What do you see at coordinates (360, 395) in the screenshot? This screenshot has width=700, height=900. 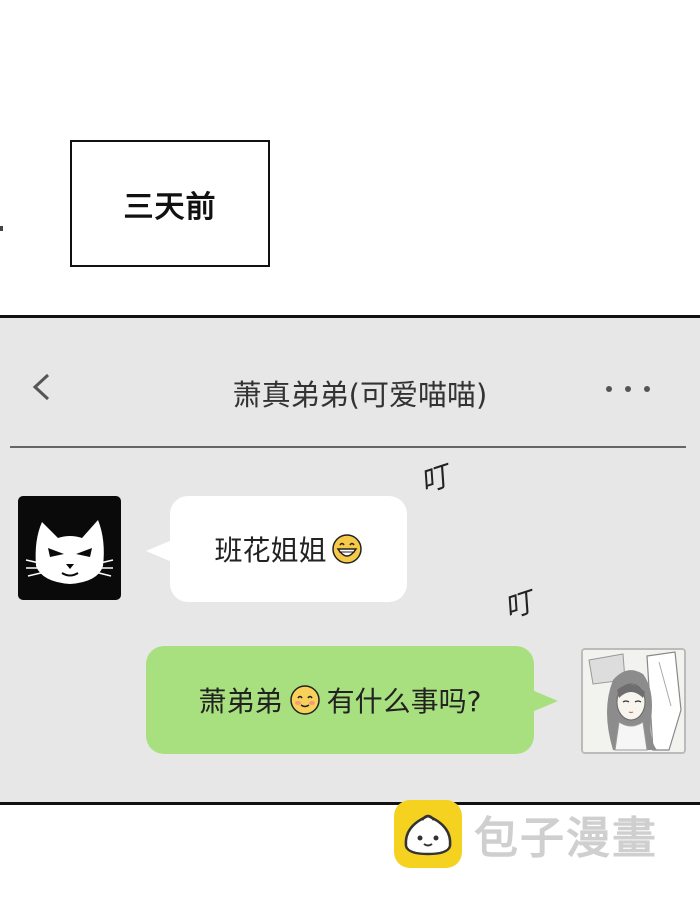 I see `chat-title: 萧真弟弟(可爱喵喵)` at bounding box center [360, 395].